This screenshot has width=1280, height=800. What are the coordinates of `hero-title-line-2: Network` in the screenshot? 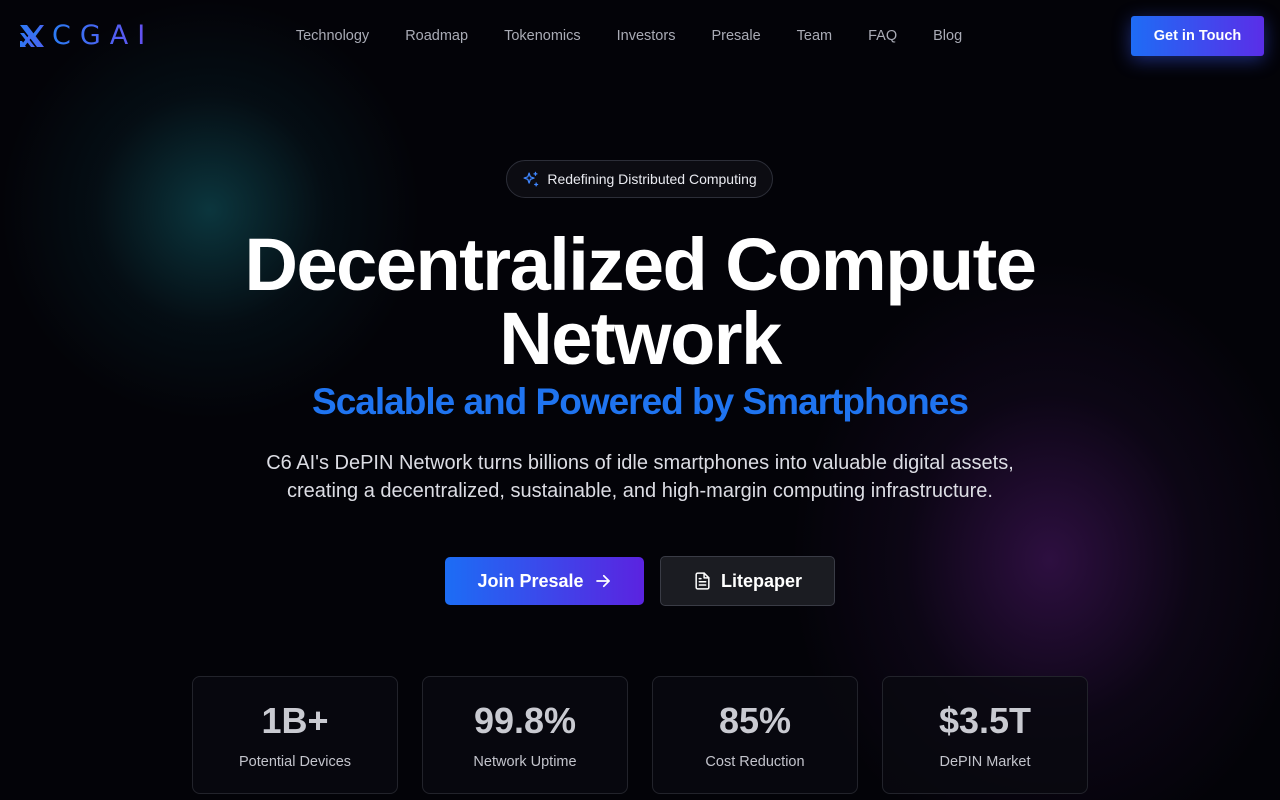 It's located at (640, 338).